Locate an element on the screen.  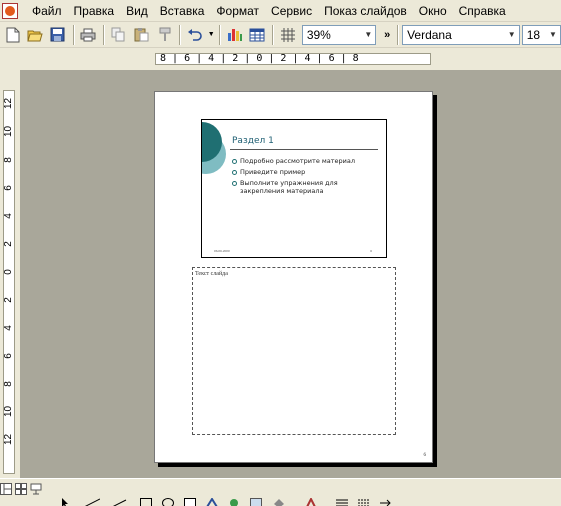
new-icon is located at coordinates (13, 35).